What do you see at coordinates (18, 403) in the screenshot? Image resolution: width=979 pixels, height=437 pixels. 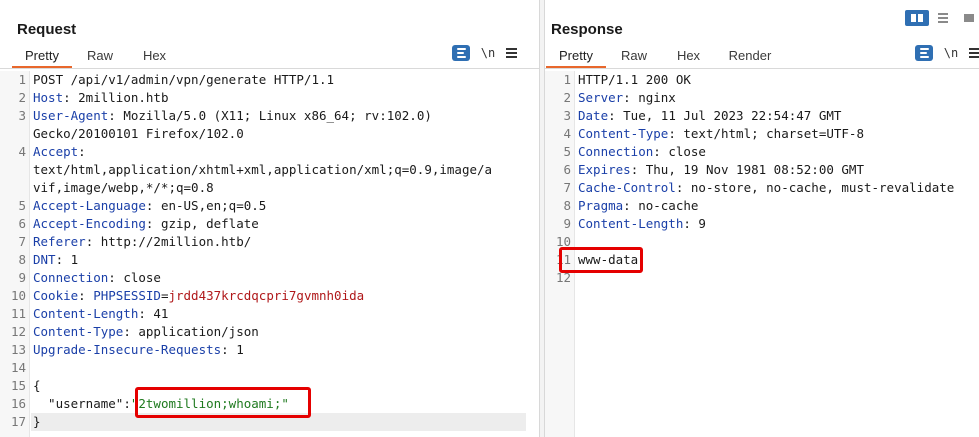 I see `line-number: 16` at bounding box center [18, 403].